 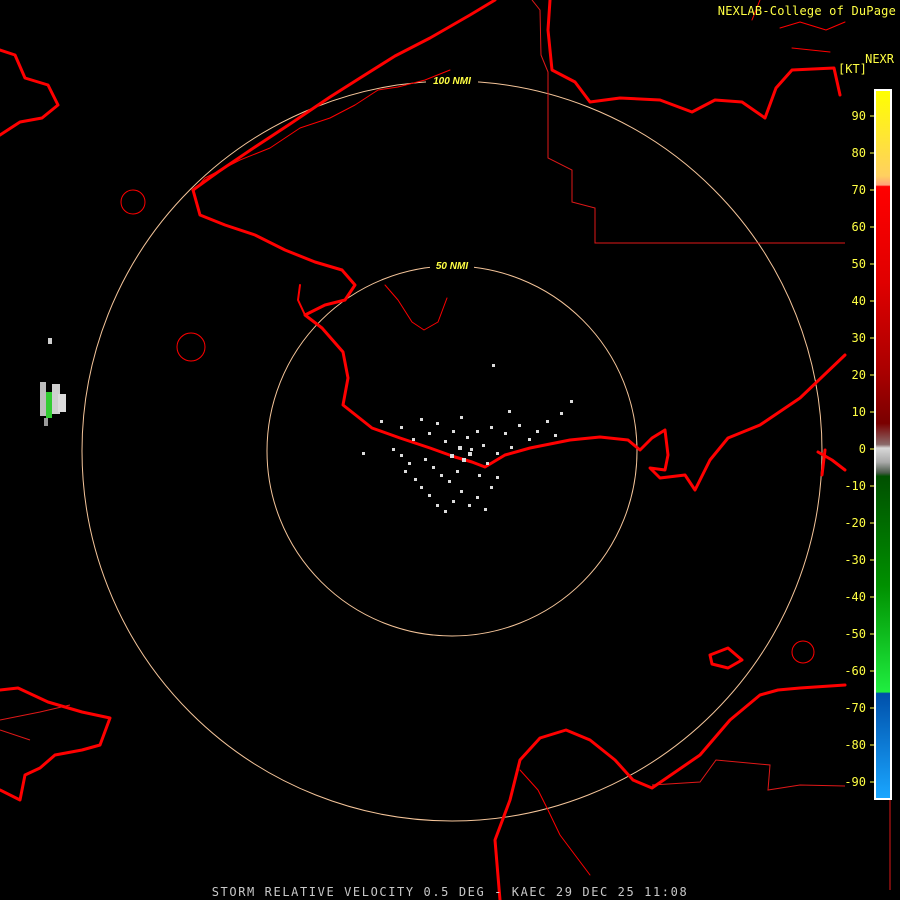 I want to click on legend-tick-label: 70, so click(x=859, y=190).